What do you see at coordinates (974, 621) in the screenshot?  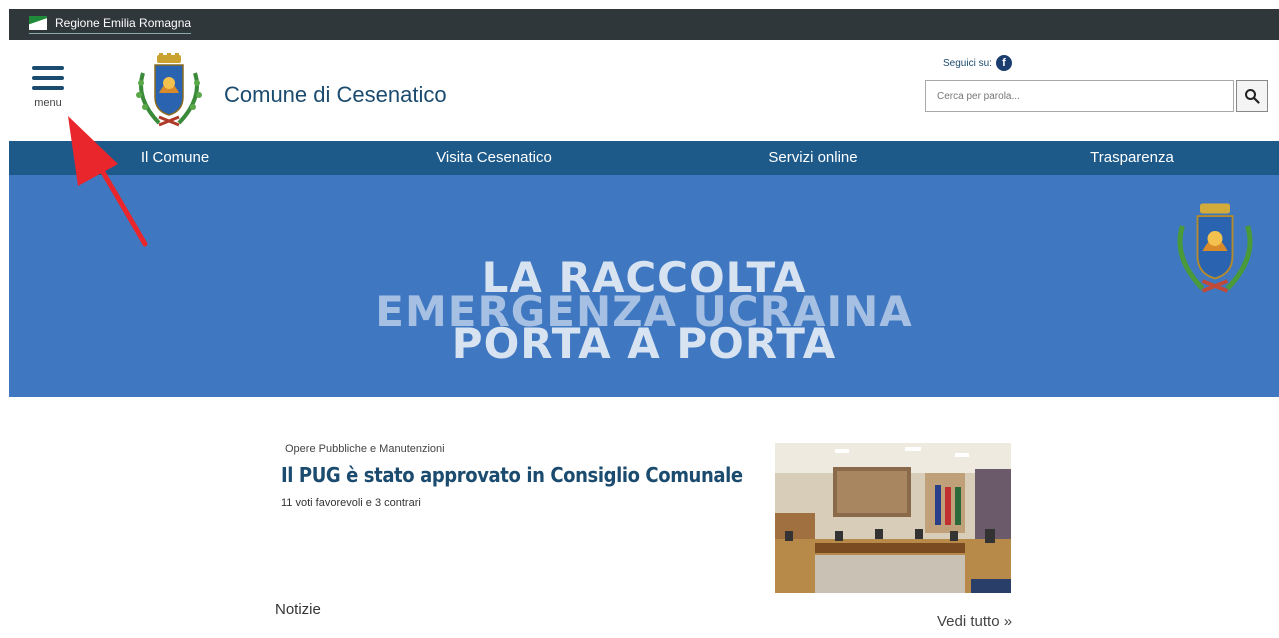 I see `see-all-link: Vedi tutto »` at bounding box center [974, 621].